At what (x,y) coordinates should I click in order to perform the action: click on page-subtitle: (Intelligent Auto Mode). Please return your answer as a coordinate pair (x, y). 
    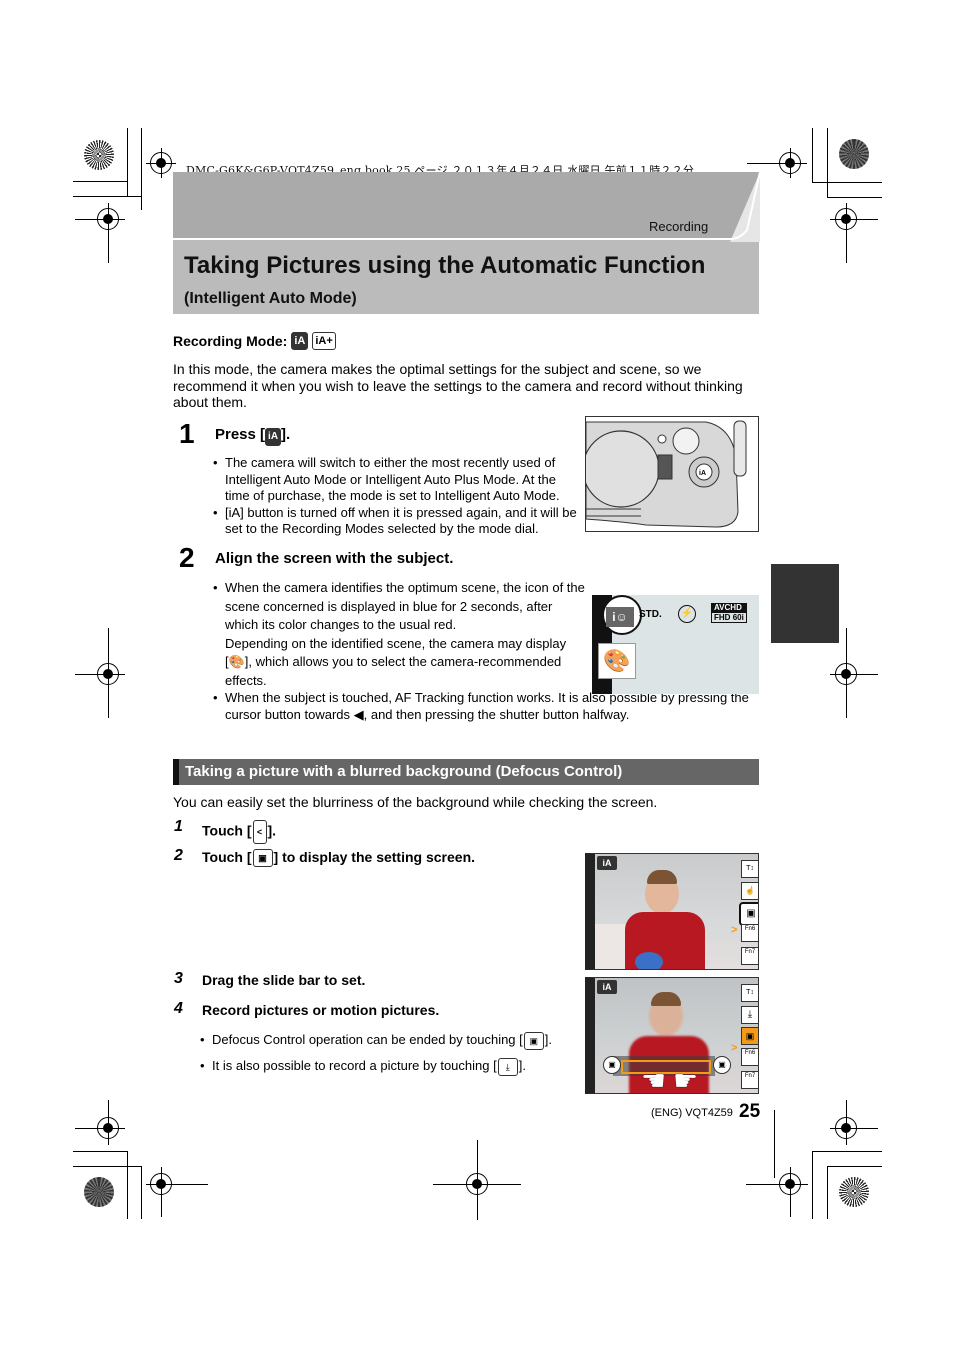
    Looking at the image, I should click on (270, 298).